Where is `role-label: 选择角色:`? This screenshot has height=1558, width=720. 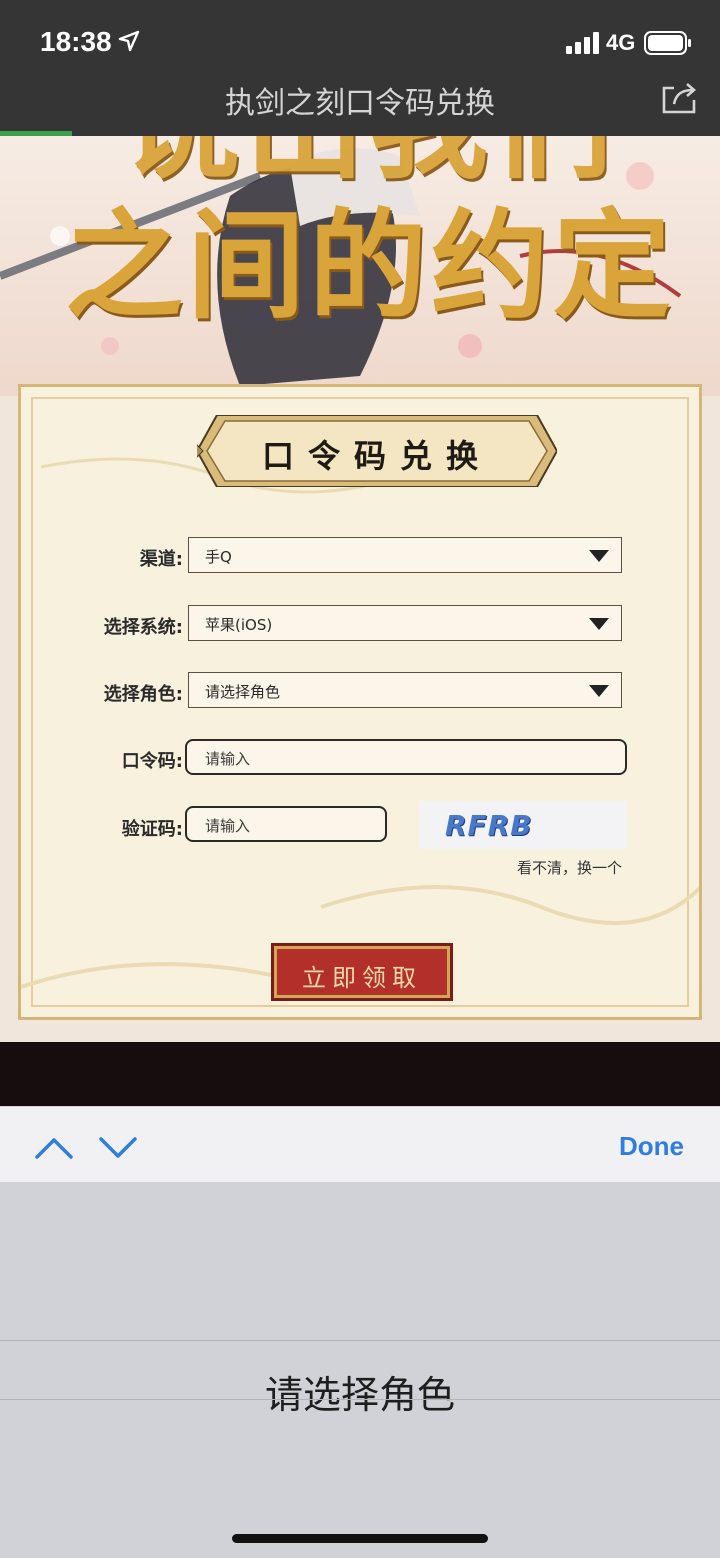
role-label: 选择角色: is located at coordinates (143, 694).